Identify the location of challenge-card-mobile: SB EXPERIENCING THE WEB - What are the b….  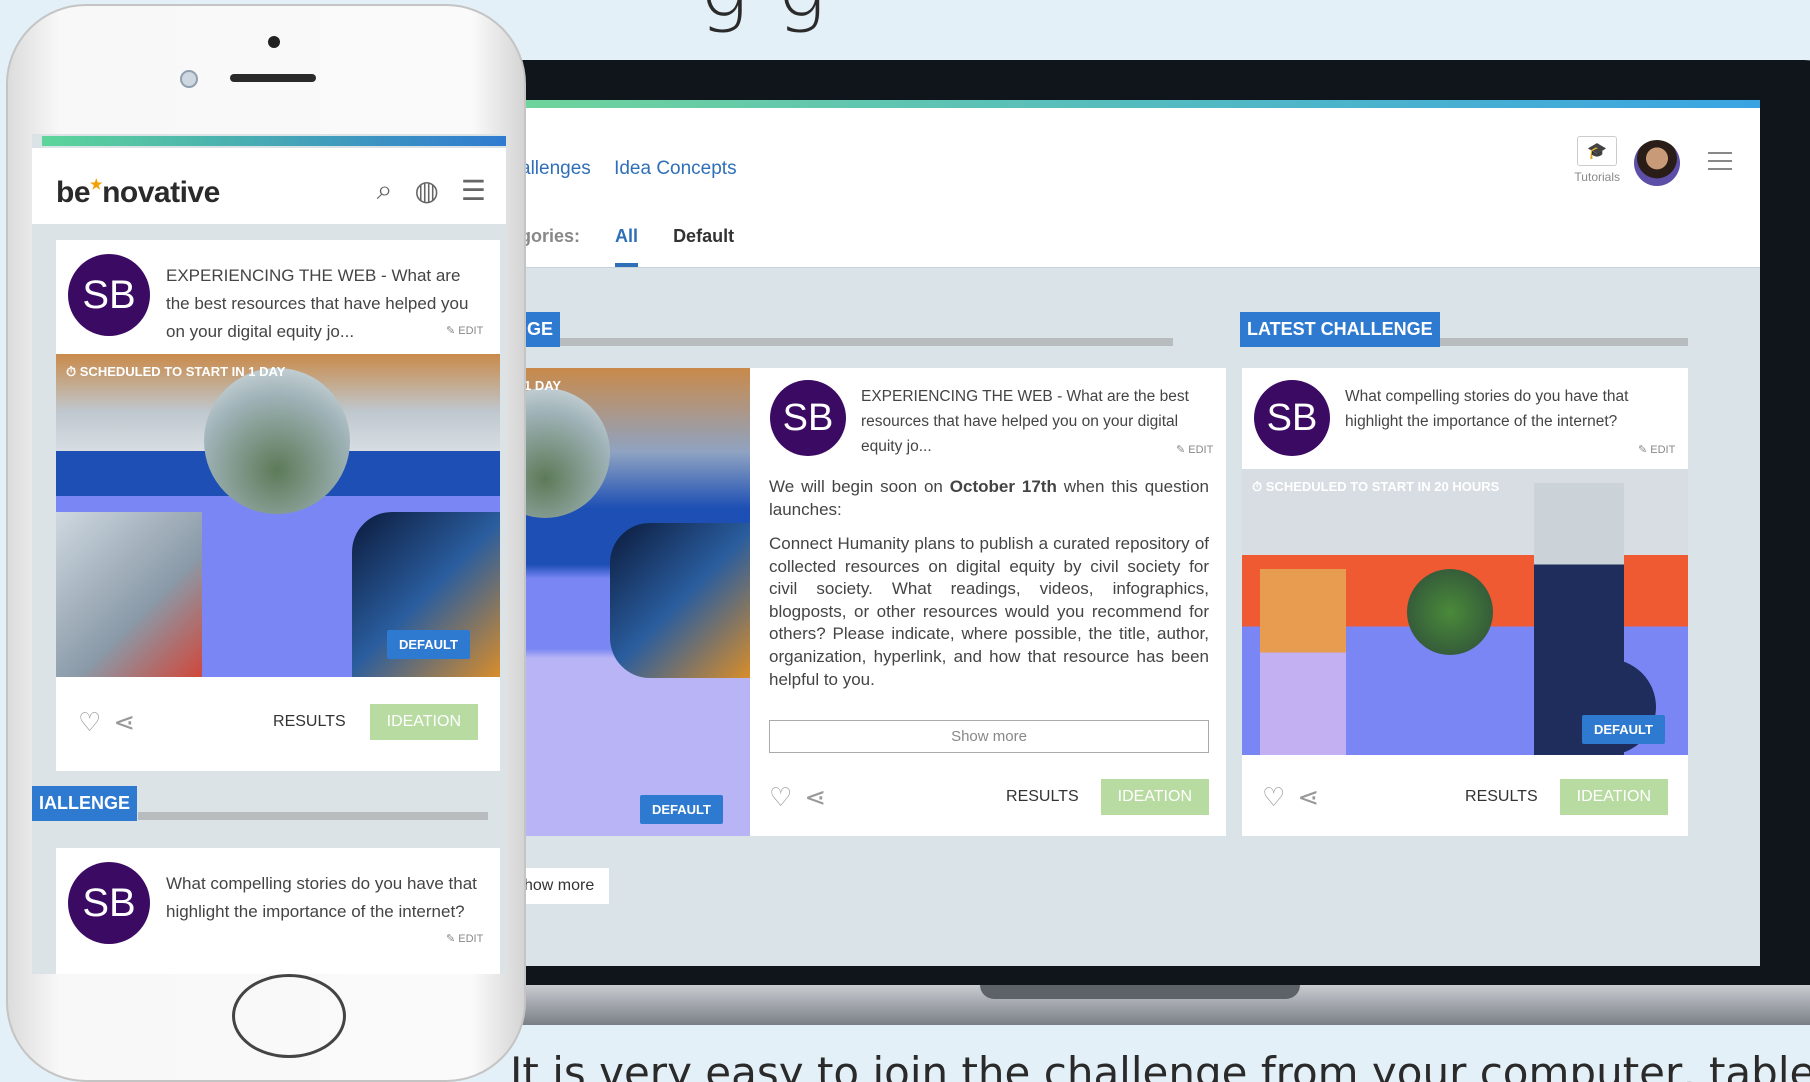
(278, 505).